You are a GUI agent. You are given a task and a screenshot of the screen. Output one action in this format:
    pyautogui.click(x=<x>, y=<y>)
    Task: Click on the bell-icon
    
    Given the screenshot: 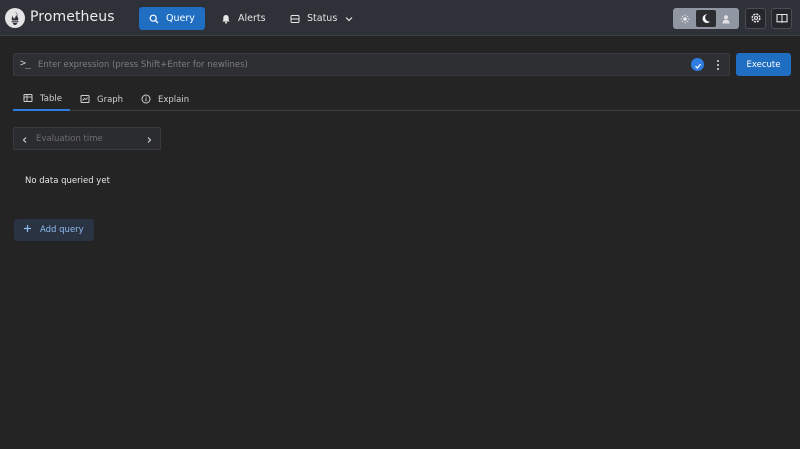 What is the action you would take?
    pyautogui.click(x=226, y=19)
    